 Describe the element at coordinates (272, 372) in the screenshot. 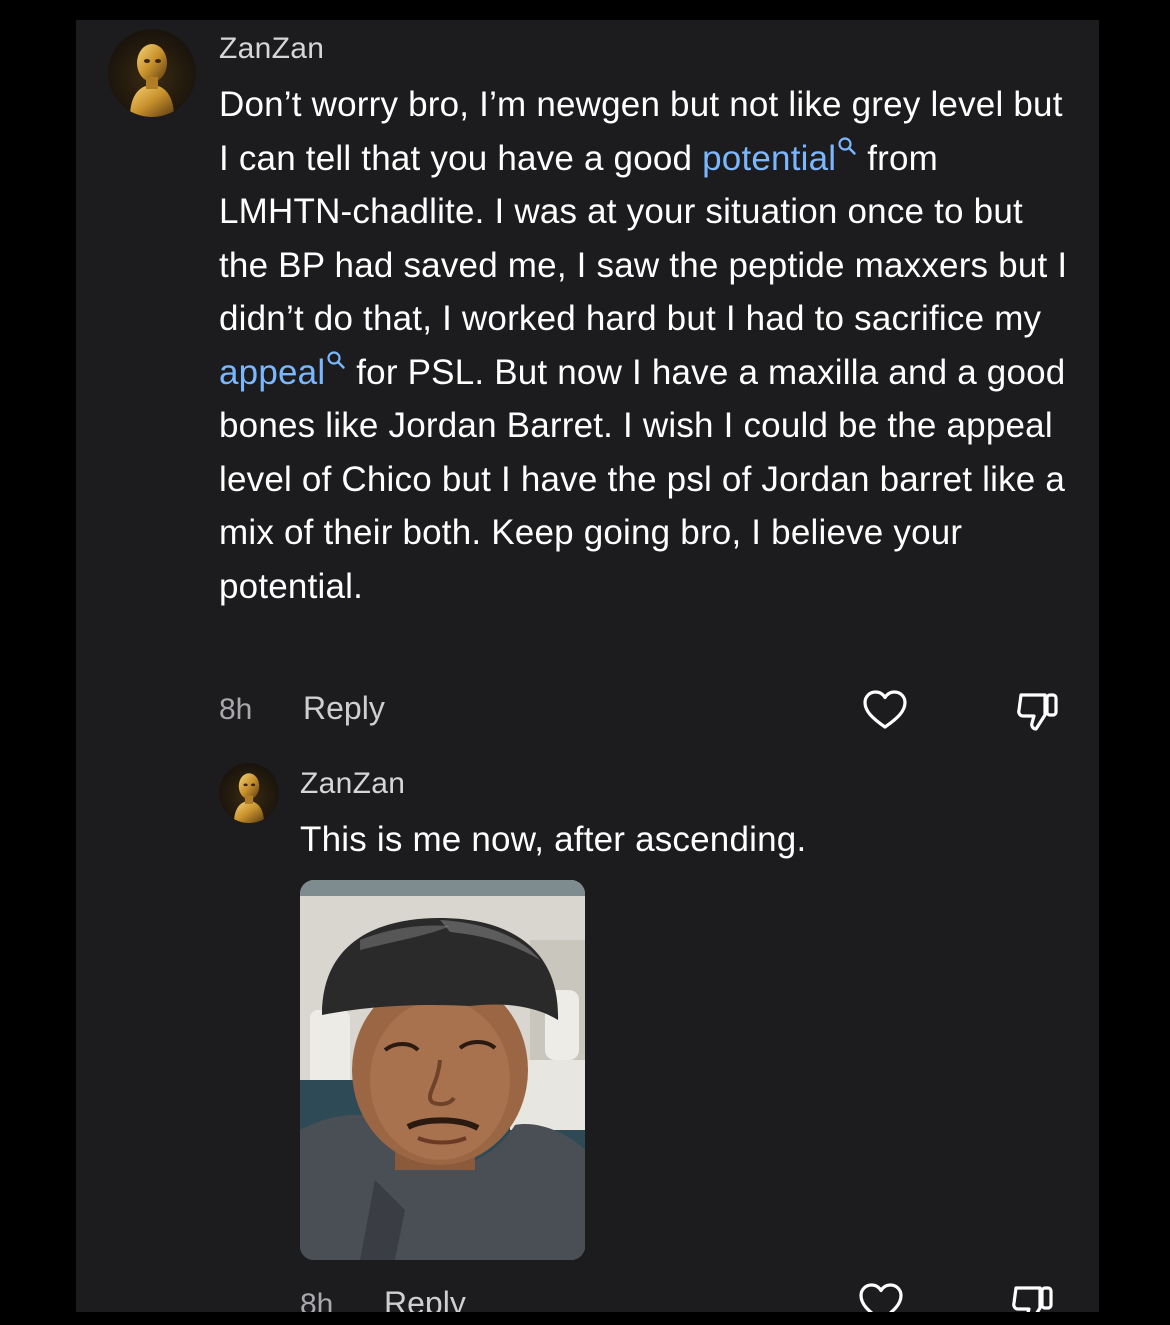

I see `search-link-label: appeal` at that location.